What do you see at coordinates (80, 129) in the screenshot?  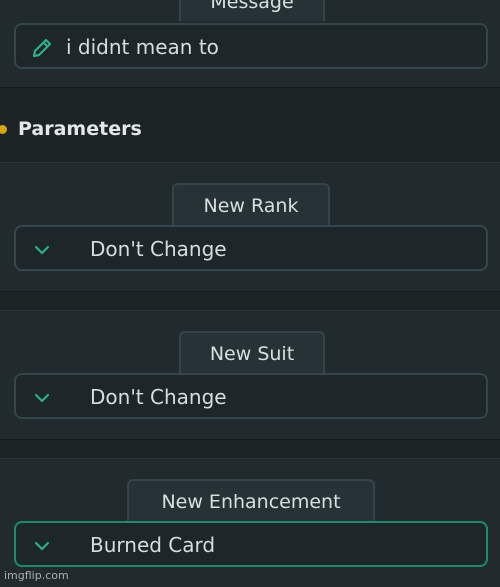 I see `parameters-title: Parameters` at bounding box center [80, 129].